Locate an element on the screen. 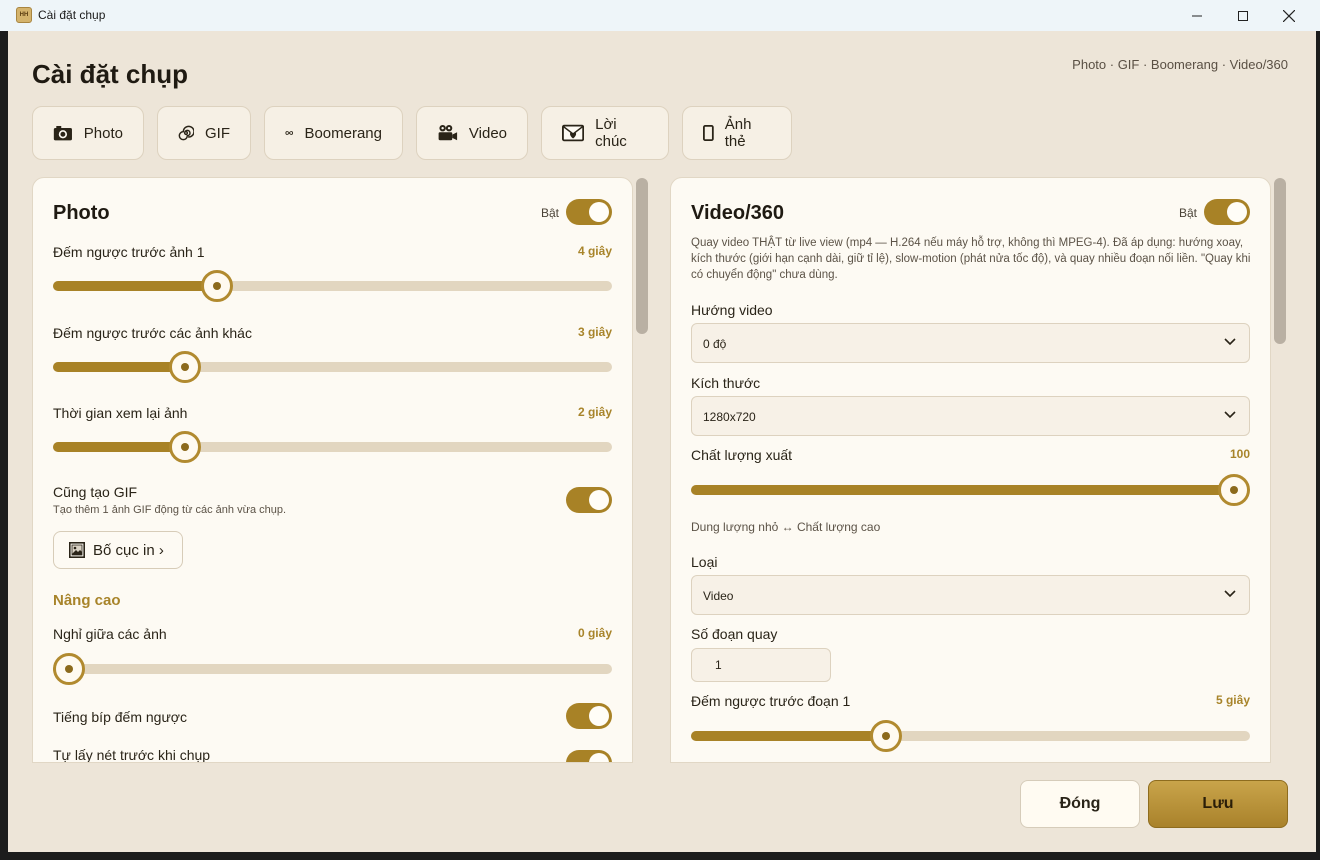  autofocus-label: Tự lấy nét trước khi chụp is located at coordinates (132, 755).